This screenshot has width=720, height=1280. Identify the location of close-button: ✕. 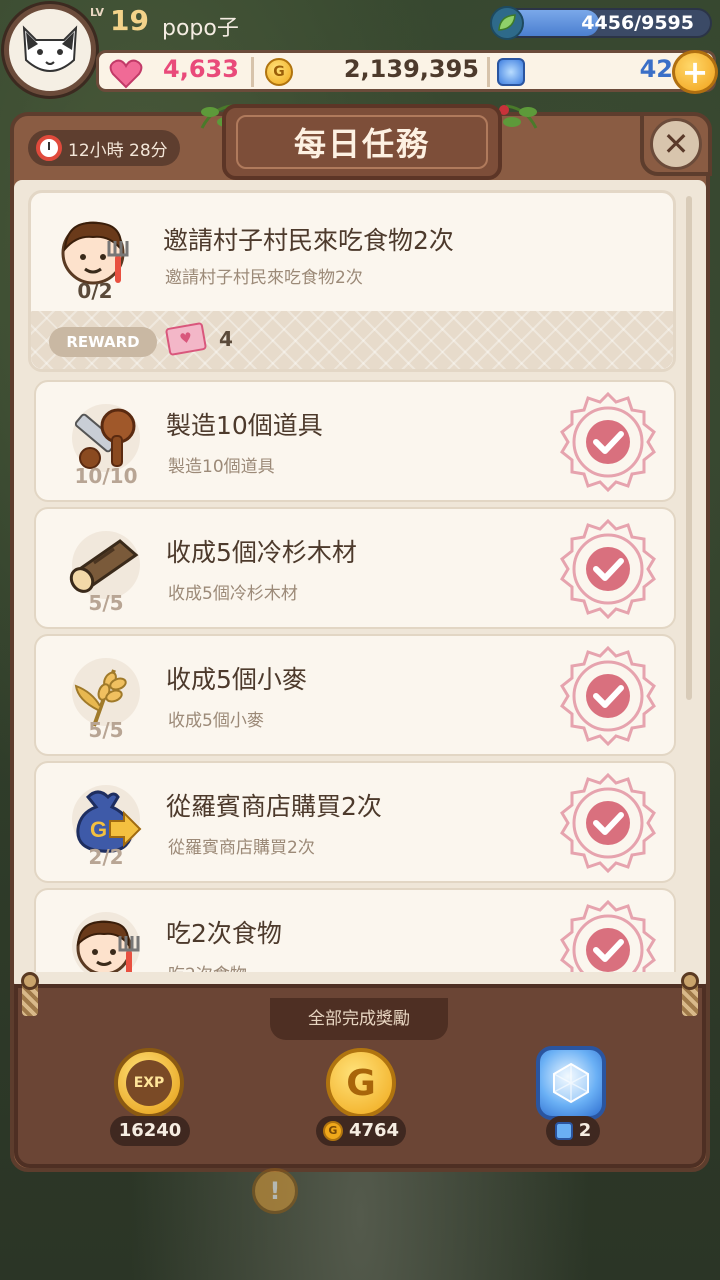
(676, 144).